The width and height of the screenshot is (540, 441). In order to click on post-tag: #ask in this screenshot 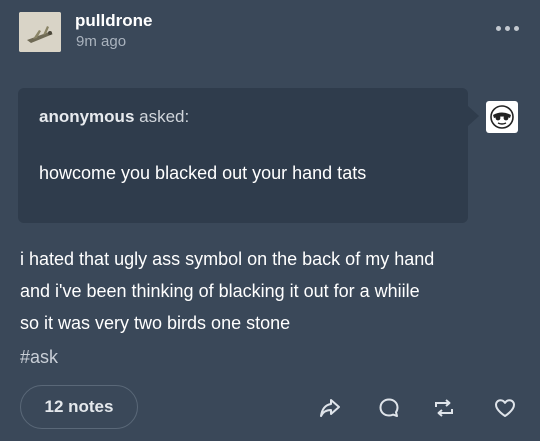, I will do `click(39, 357)`.